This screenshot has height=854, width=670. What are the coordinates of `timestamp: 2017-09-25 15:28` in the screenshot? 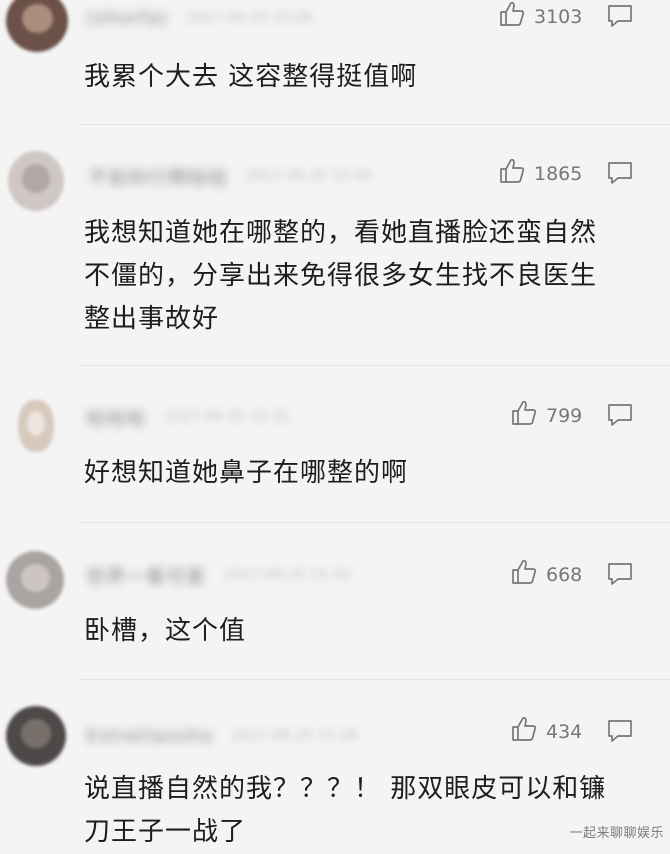 It's located at (294, 736).